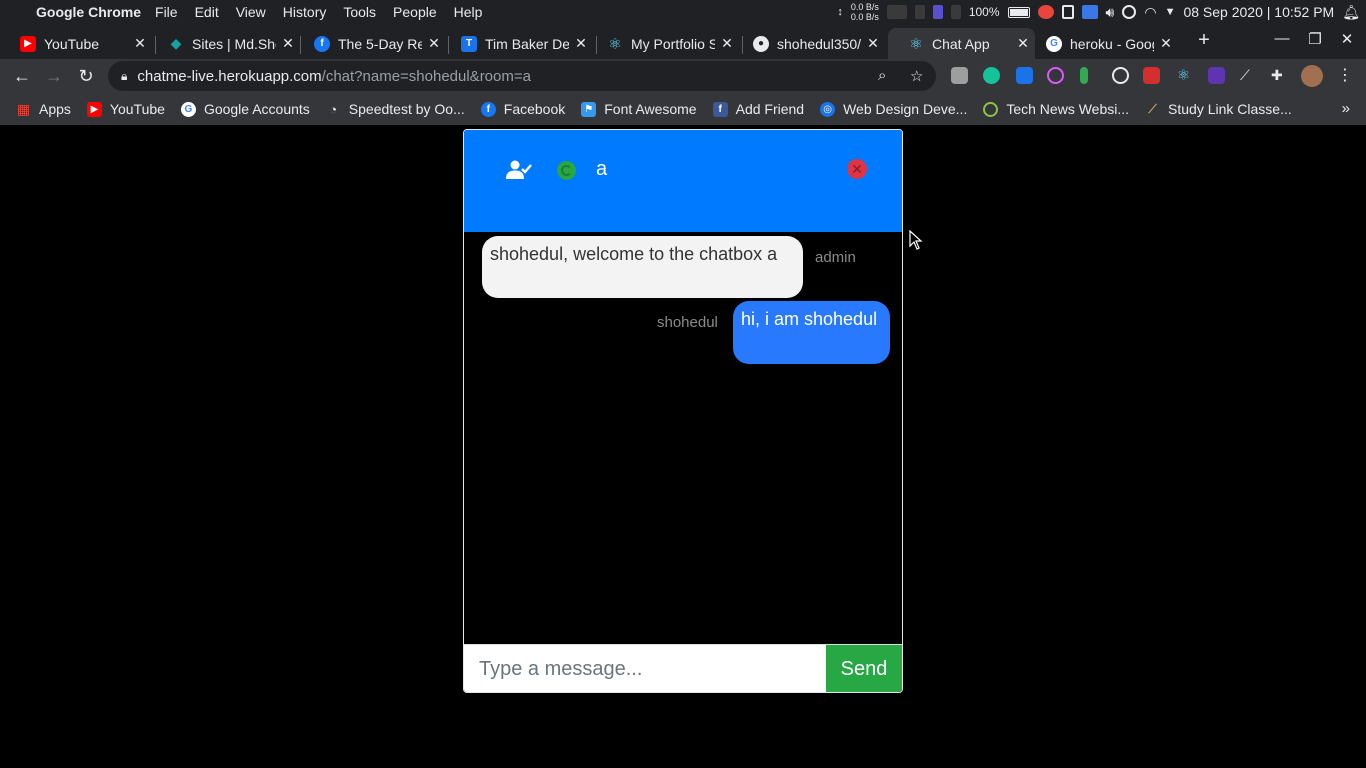  I want to click on tab-sites: ◆ Sites | Md.Shohedul ✕, so click(224, 43).